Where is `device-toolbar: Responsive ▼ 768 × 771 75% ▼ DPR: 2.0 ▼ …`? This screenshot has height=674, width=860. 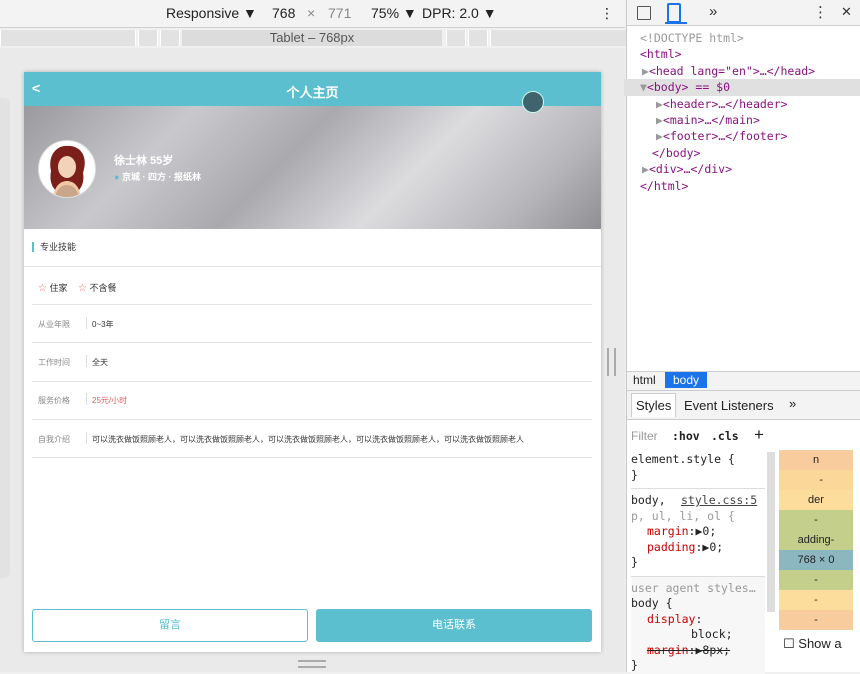
device-toolbar: Responsive ▼ 768 × 771 75% ▼ DPR: 2.0 ▼ … is located at coordinates (312, 14).